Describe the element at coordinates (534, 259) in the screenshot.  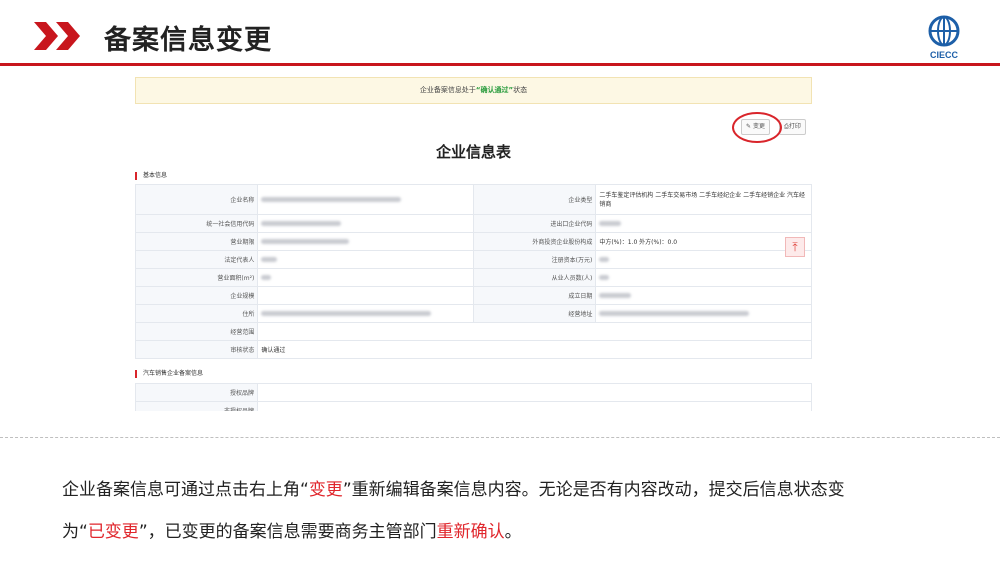
I see `label-registered-capital: 注册资本(万元)` at that location.